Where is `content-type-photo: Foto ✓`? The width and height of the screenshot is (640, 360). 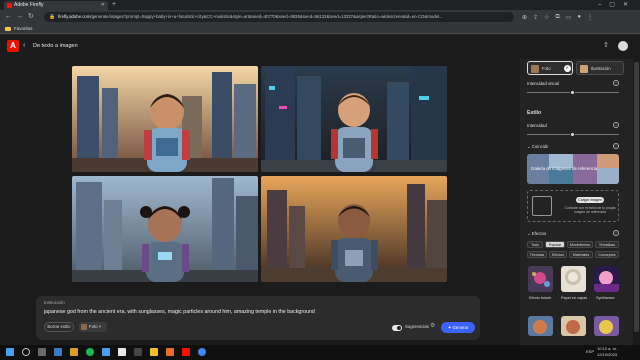 content-type-photo: Foto ✓ is located at coordinates (550, 68).